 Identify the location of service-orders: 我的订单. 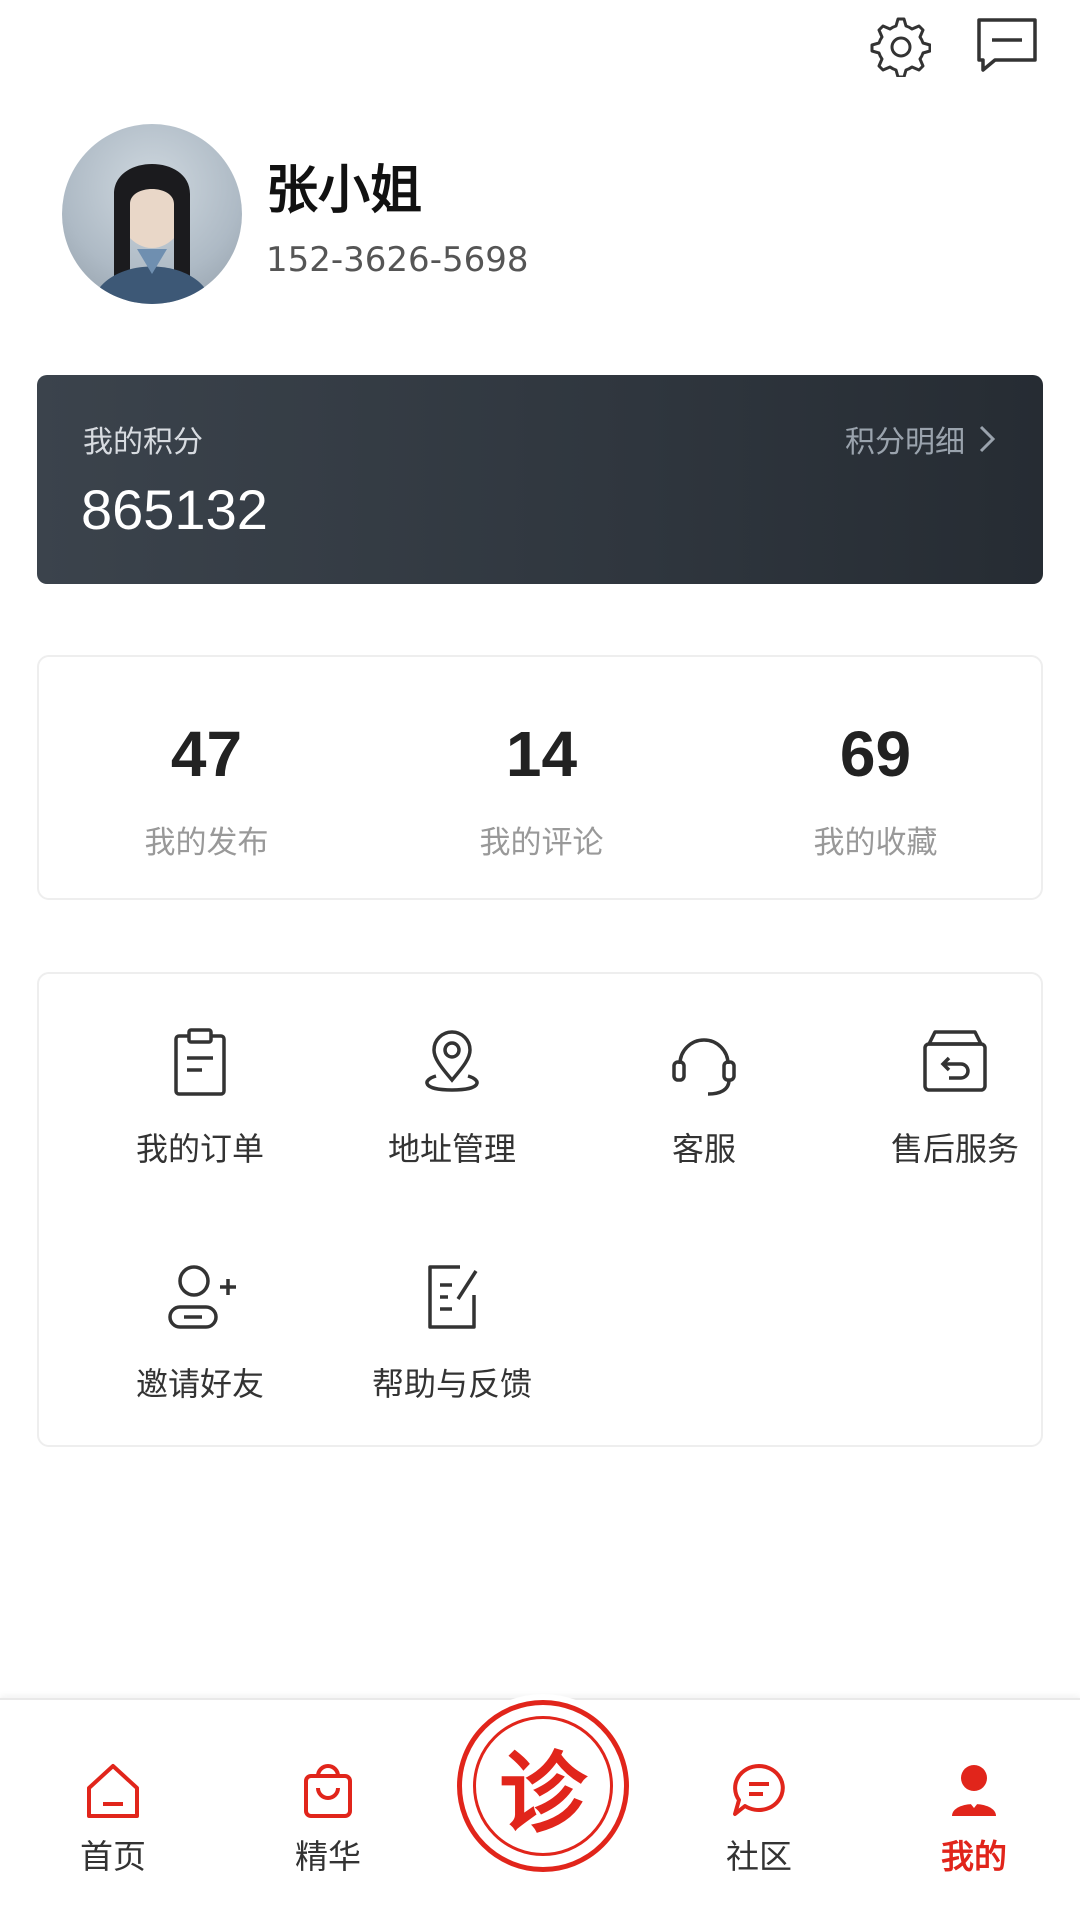
(200, 1109).